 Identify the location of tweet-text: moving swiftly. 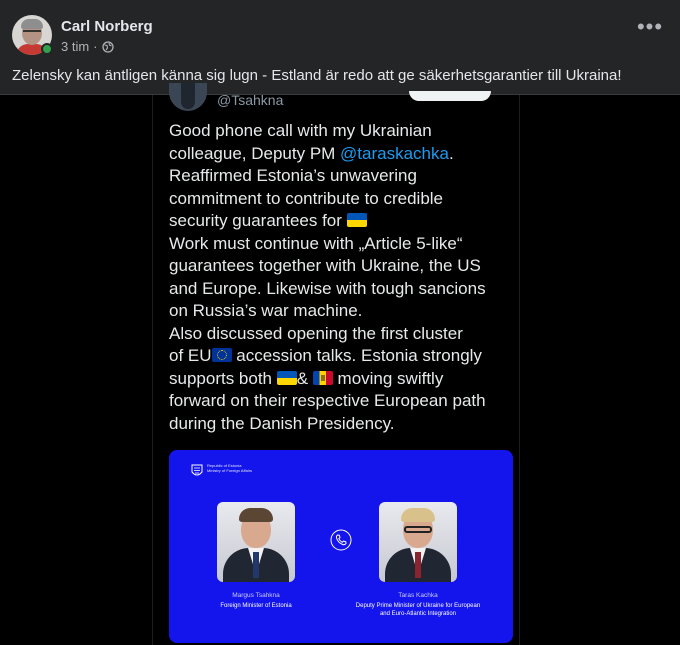
(388, 378).